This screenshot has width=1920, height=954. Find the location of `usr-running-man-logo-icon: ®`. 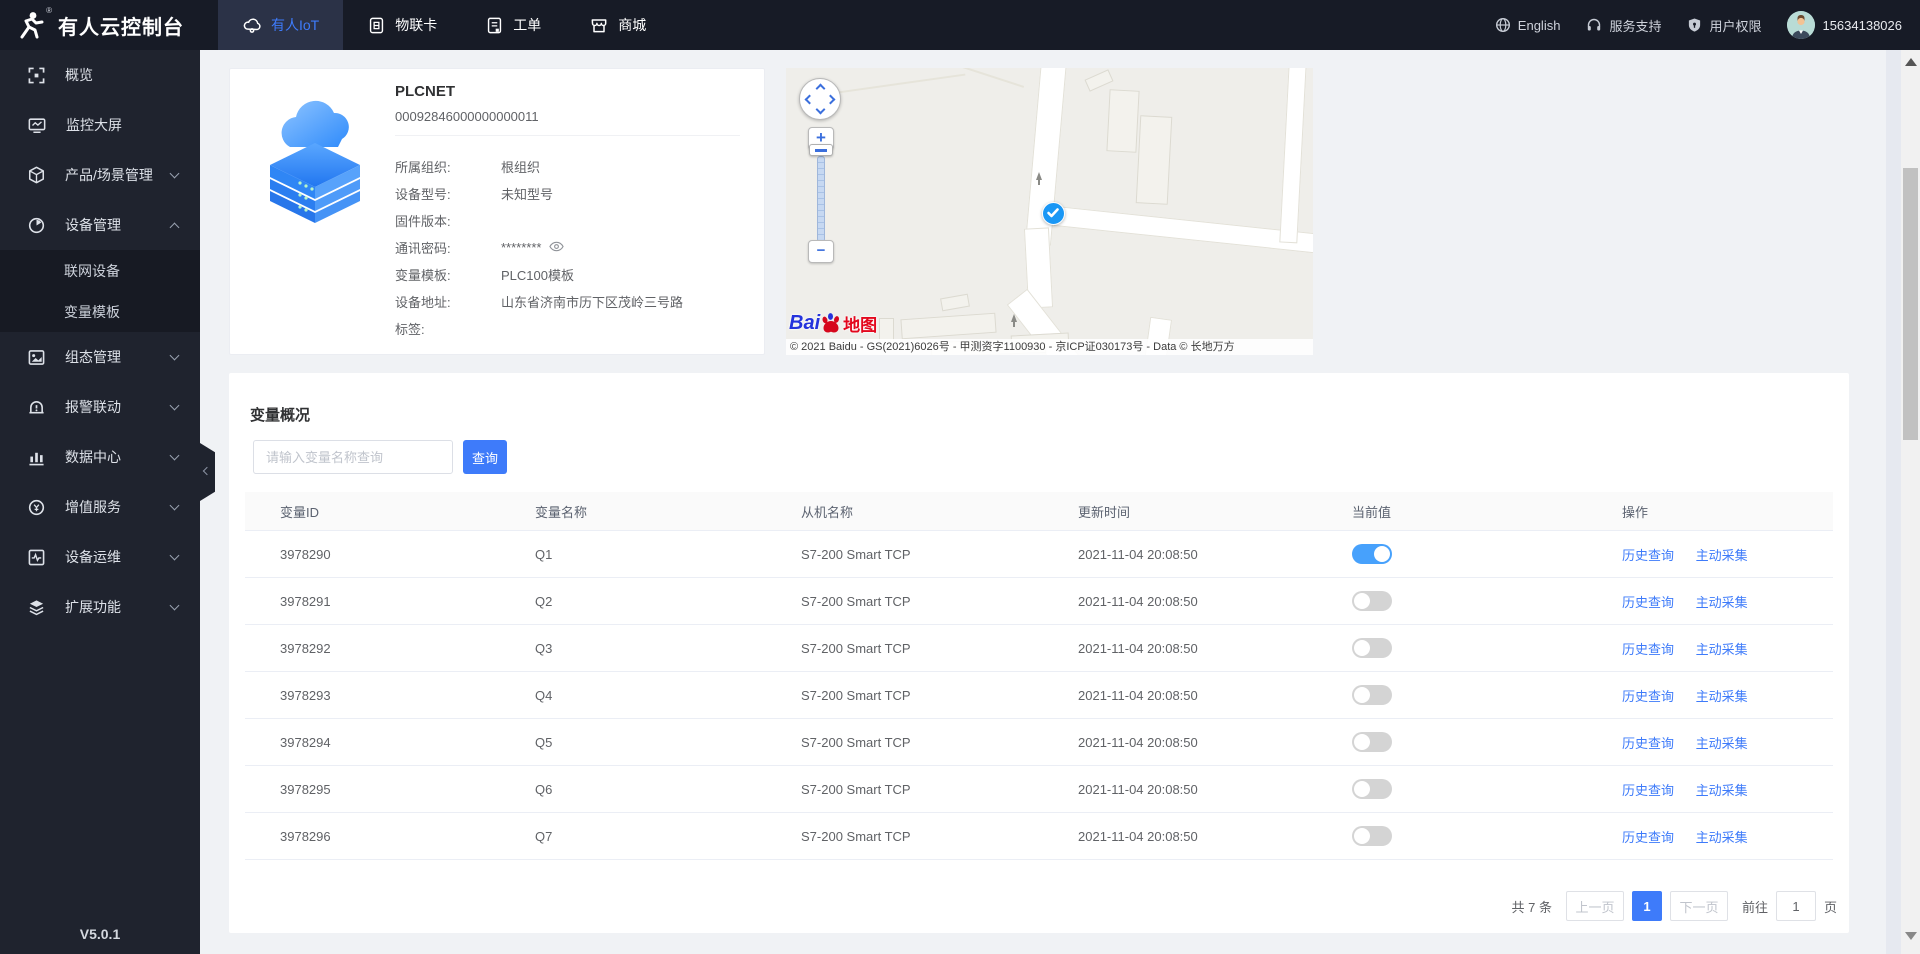

usr-running-man-logo-icon: ® is located at coordinates (34, 23).